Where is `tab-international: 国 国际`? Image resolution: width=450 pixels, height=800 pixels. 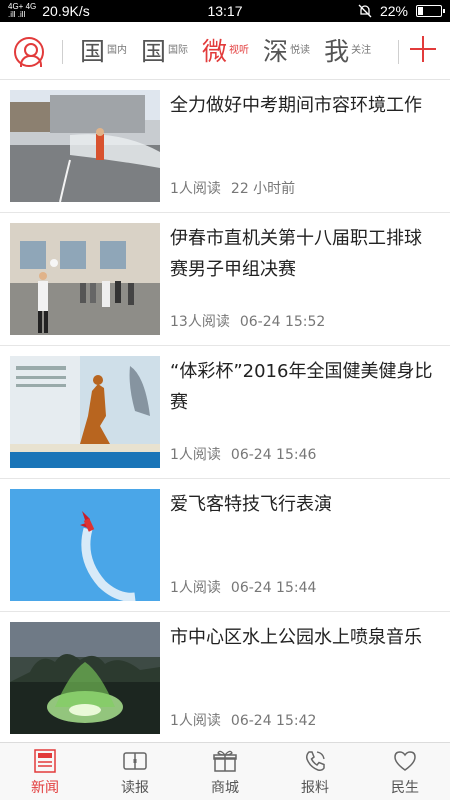 tab-international: 国 国际 is located at coordinates (165, 51).